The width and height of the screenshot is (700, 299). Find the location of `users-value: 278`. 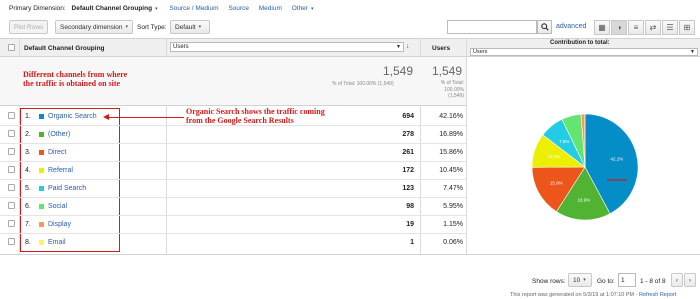

users-value: 278 is located at coordinates (408, 134).